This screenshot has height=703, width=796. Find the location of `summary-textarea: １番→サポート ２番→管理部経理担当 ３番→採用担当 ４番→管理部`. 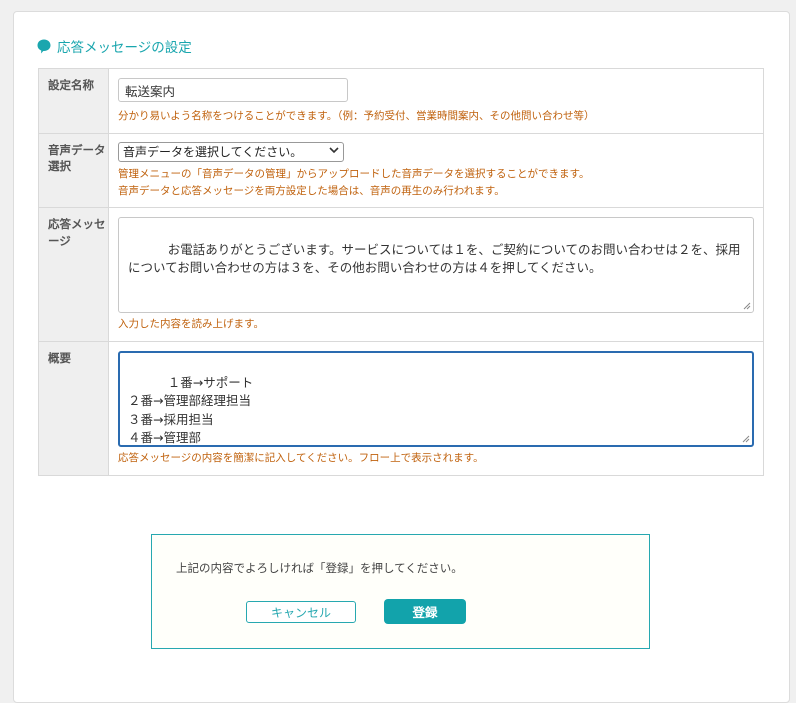

summary-textarea: １番→サポート ２番→管理部経理担当 ３番→採用担当 ４番→管理部 is located at coordinates (436, 399).